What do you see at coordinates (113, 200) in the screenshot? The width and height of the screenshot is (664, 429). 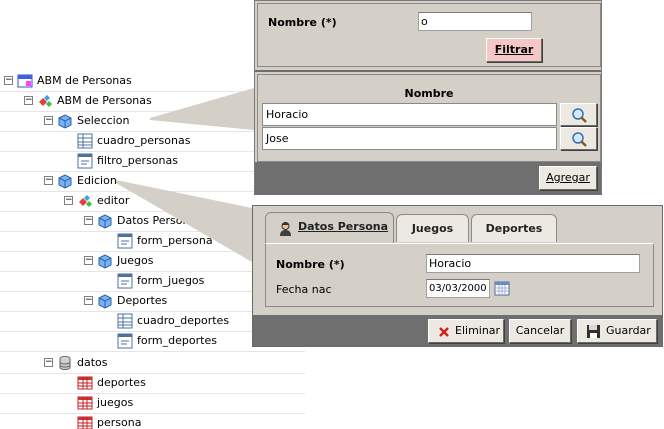 I see `tree-label: editor` at bounding box center [113, 200].